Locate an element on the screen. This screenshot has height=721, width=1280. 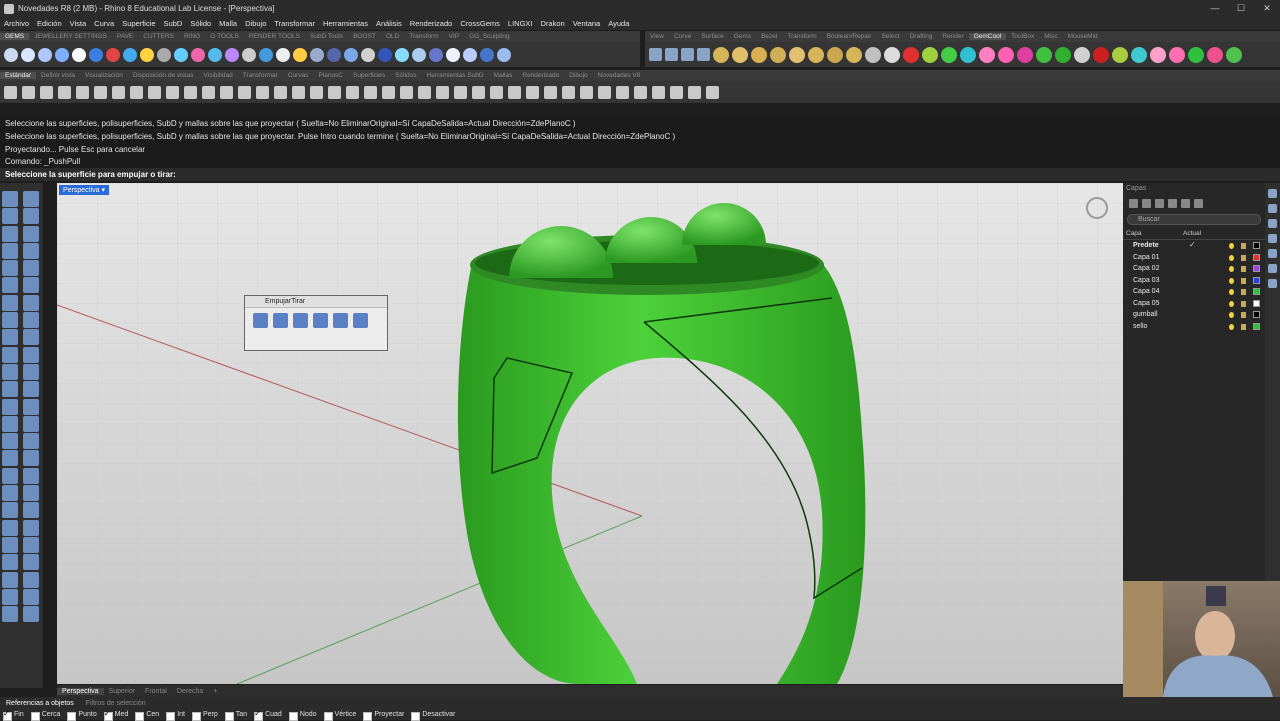
menu-item: Vista is located at coordinates (78, 23).